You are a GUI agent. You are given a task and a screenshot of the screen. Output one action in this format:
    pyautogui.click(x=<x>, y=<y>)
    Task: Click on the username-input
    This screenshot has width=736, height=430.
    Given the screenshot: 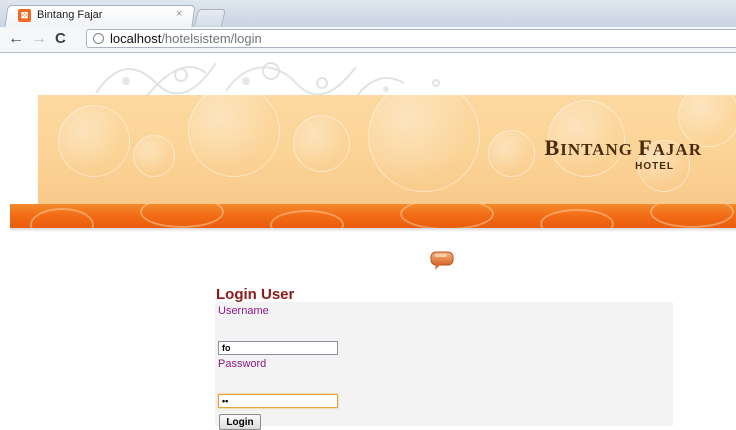 What is the action you would take?
    pyautogui.click(x=278, y=348)
    